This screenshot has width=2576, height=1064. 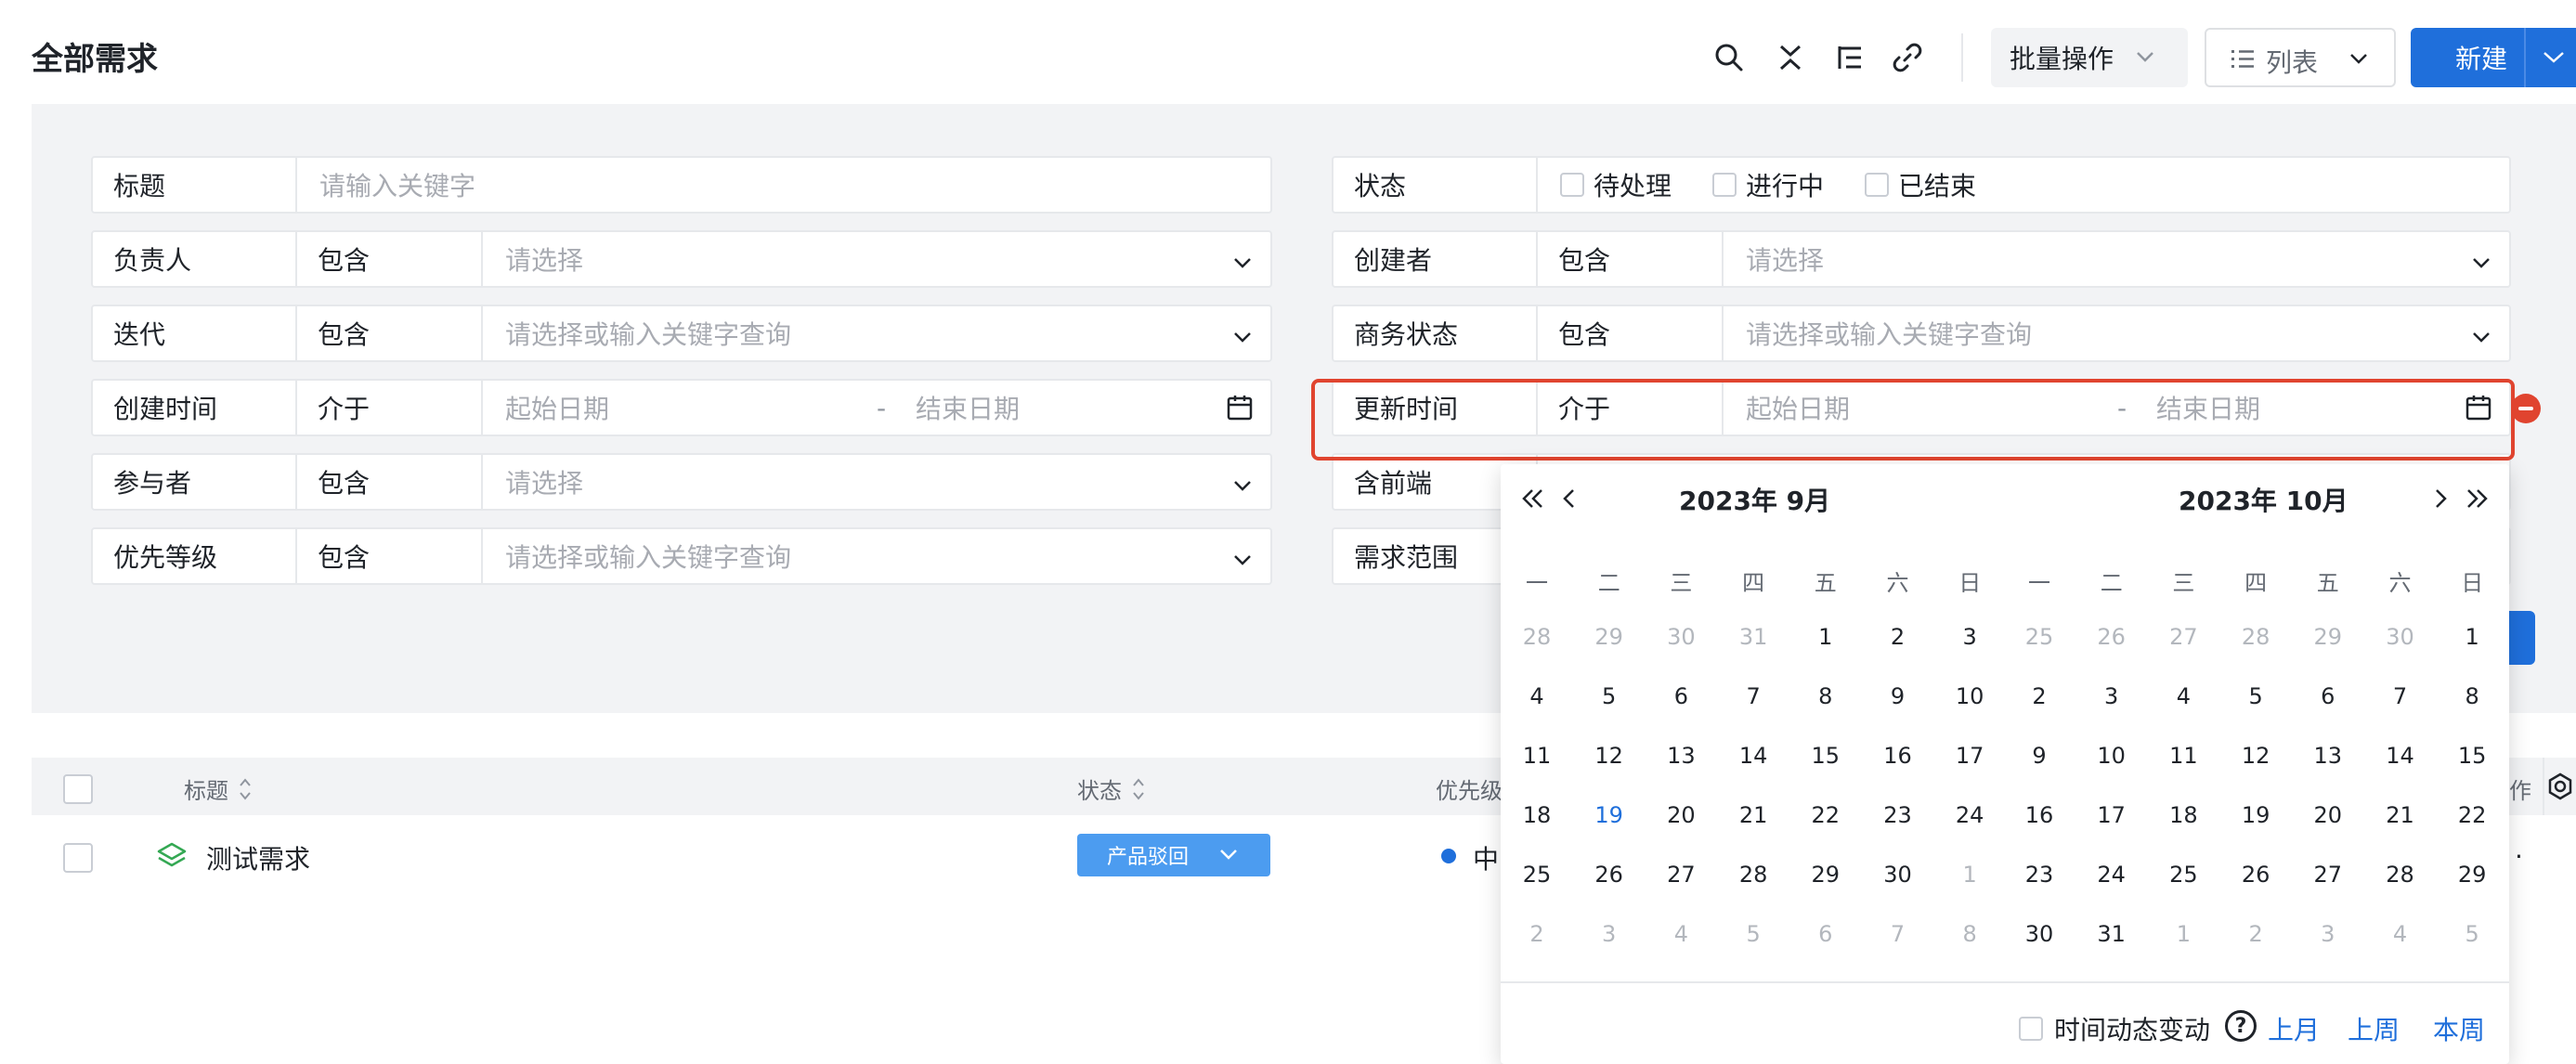 What do you see at coordinates (258, 857) in the screenshot?
I see `row-title: 测试需求` at bounding box center [258, 857].